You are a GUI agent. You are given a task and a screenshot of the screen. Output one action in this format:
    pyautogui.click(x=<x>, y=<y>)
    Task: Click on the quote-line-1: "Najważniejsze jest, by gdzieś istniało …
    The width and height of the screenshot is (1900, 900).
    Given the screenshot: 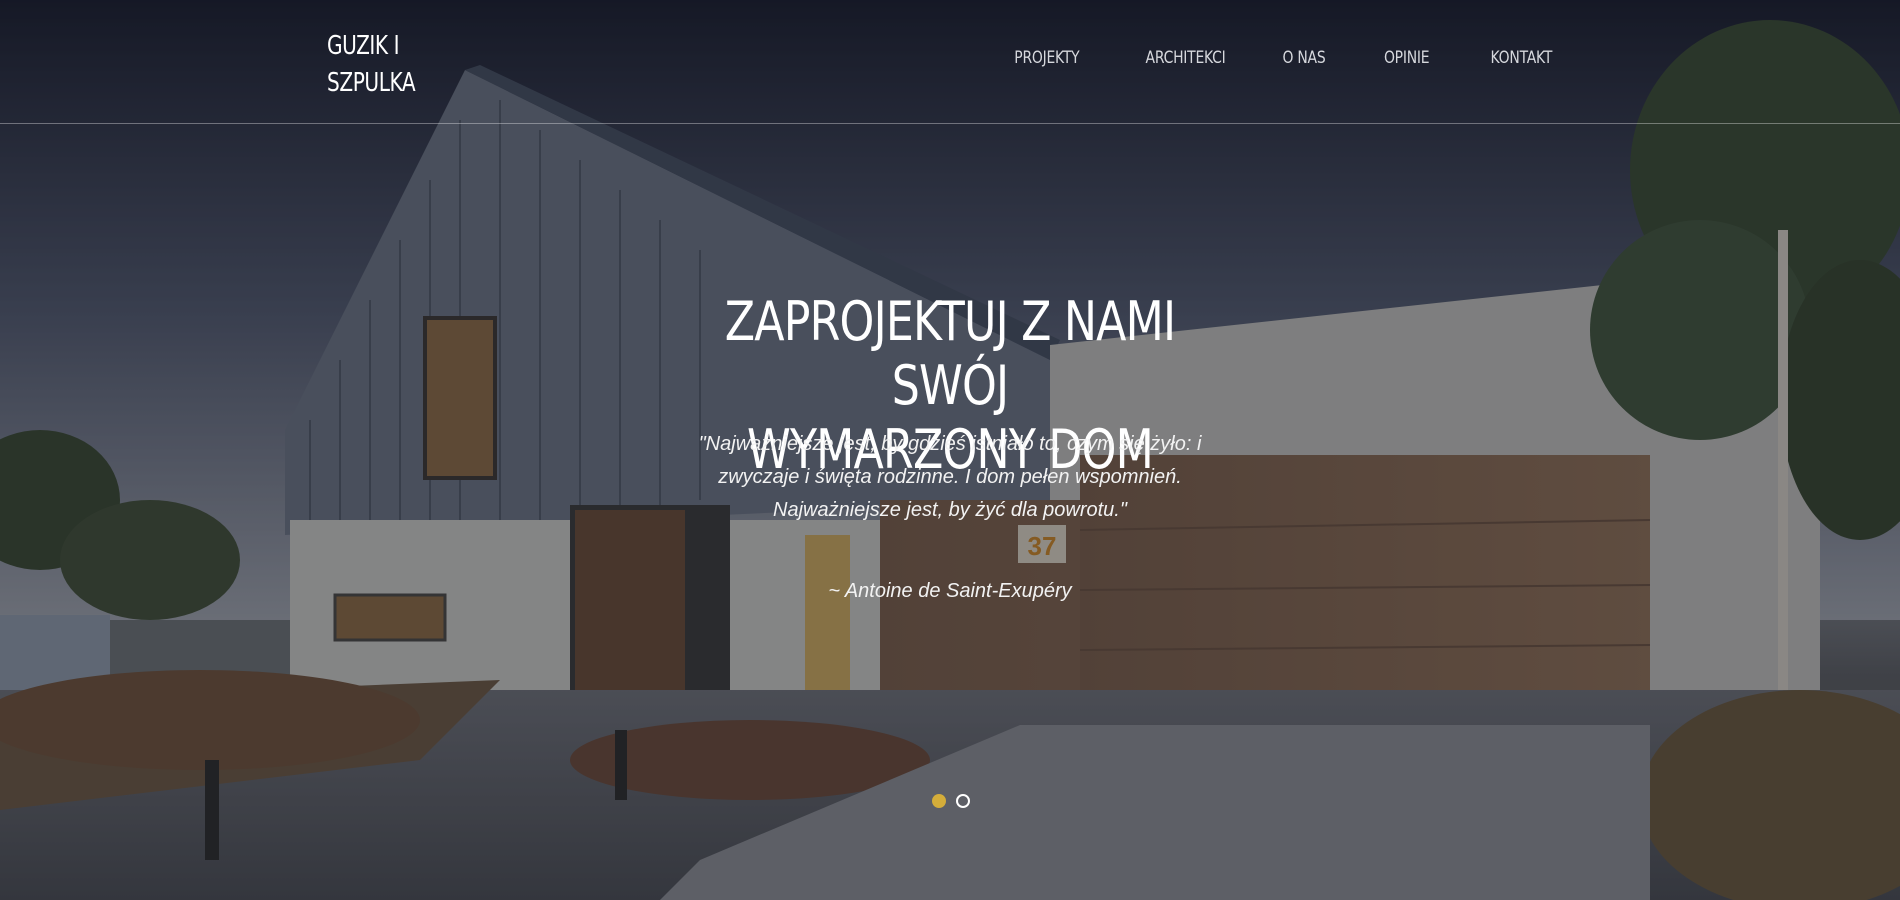 What is the action you would take?
    pyautogui.click(x=950, y=444)
    